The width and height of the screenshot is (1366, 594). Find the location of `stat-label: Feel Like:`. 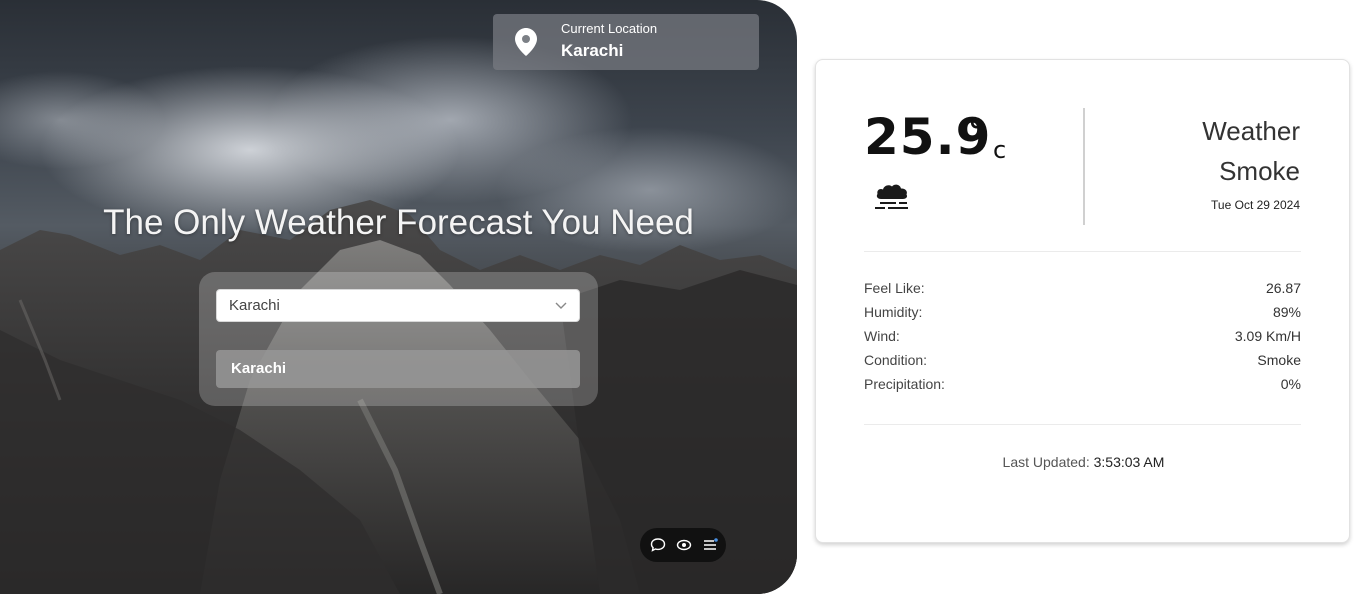

stat-label: Feel Like: is located at coordinates (894, 288).